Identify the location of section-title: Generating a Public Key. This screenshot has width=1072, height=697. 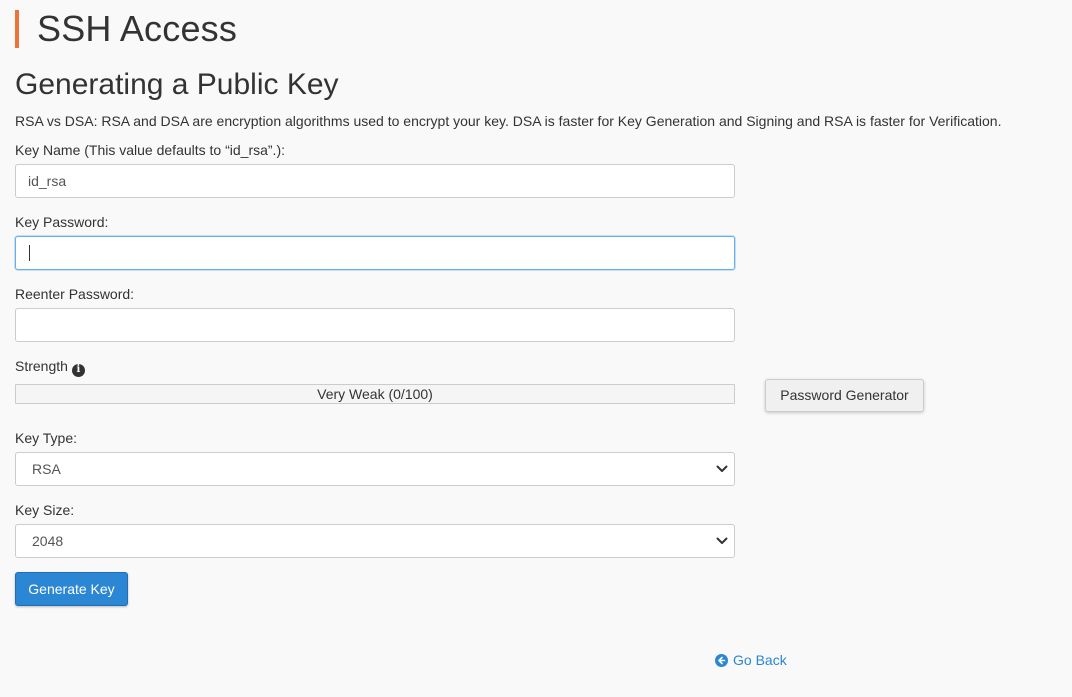
(177, 84).